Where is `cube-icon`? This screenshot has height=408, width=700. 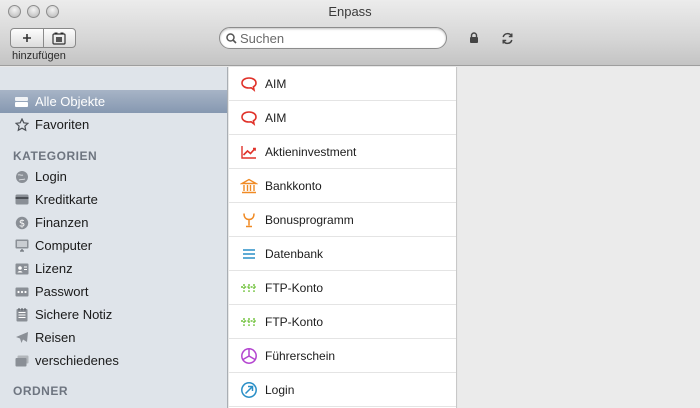
cube-icon is located at coordinates (249, 356).